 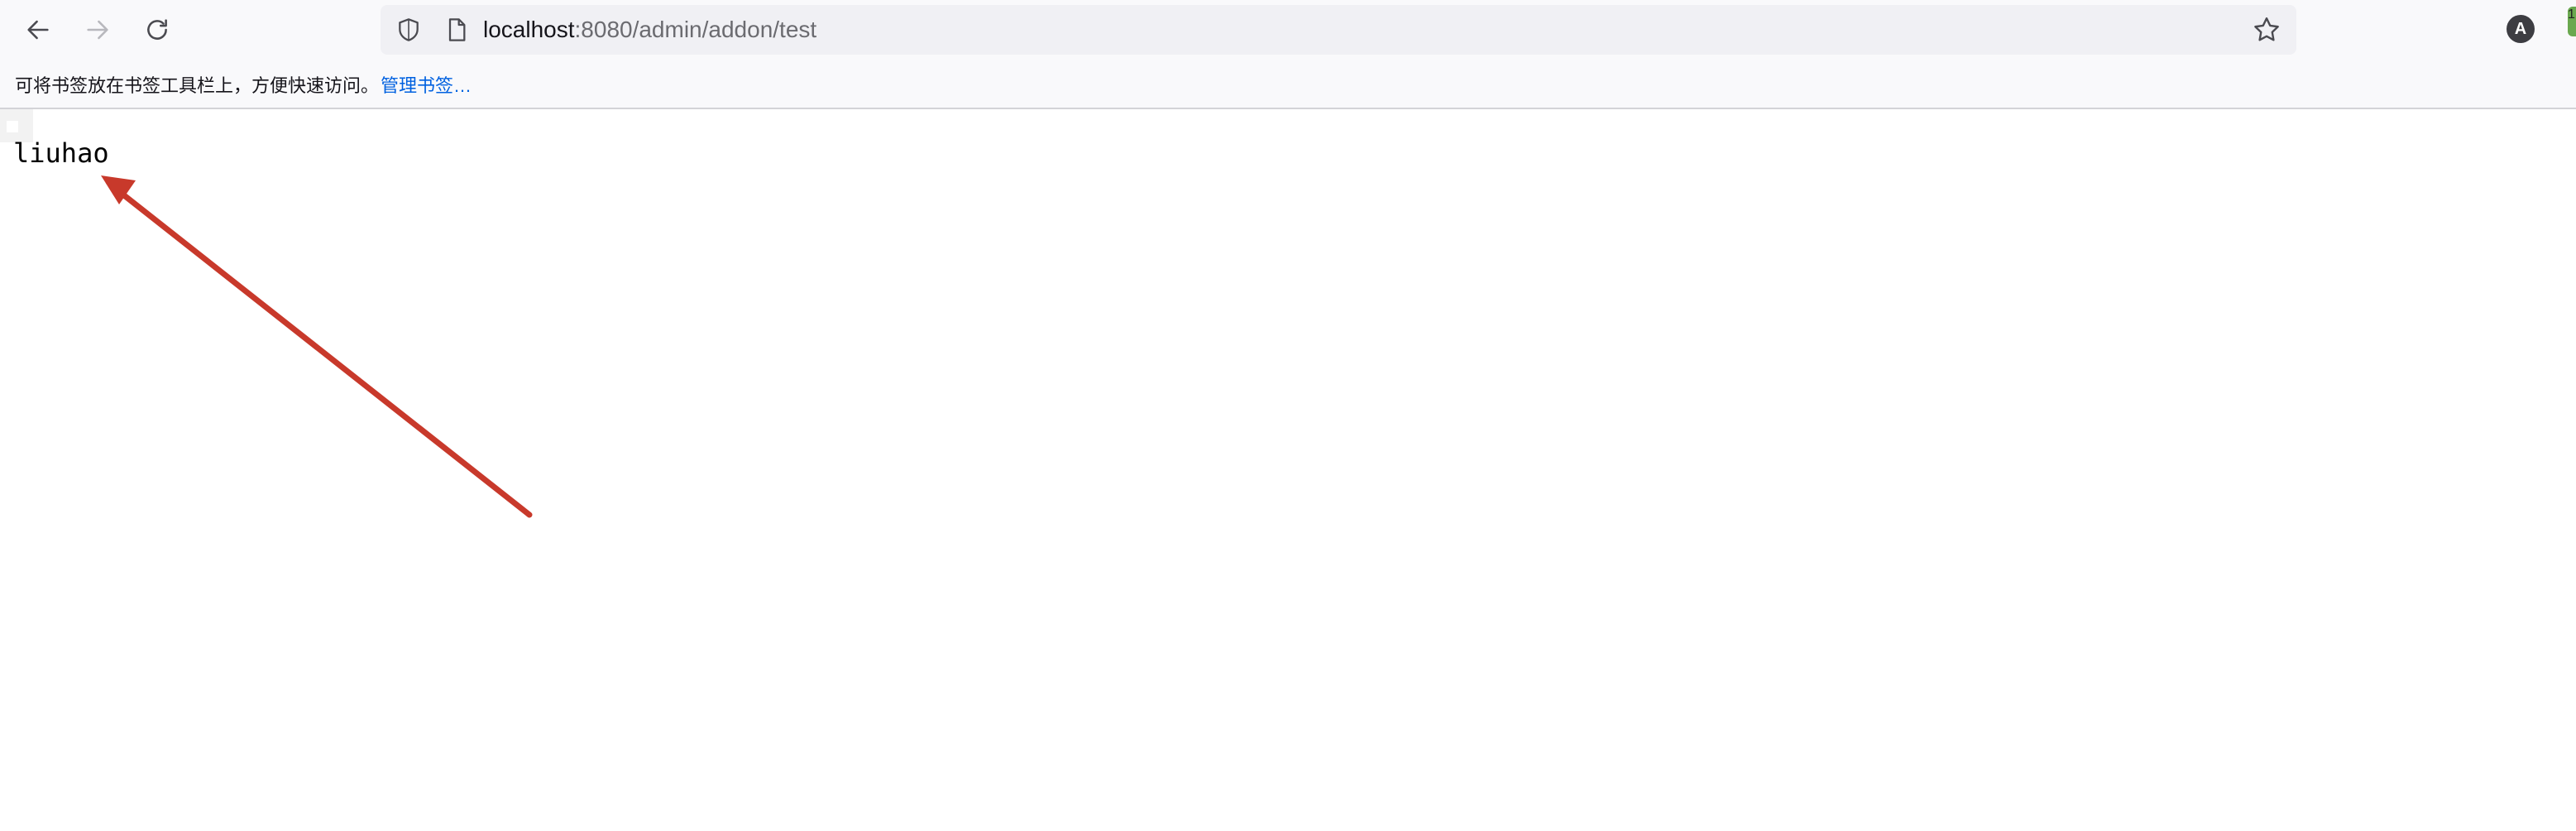 I want to click on arrow-right-icon, so click(x=97, y=30).